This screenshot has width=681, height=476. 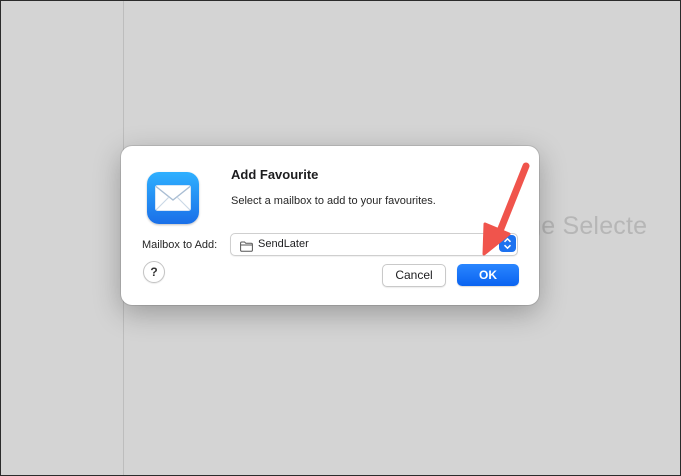 What do you see at coordinates (506, 209) in the screenshot?
I see `annotation-arrow-icon` at bounding box center [506, 209].